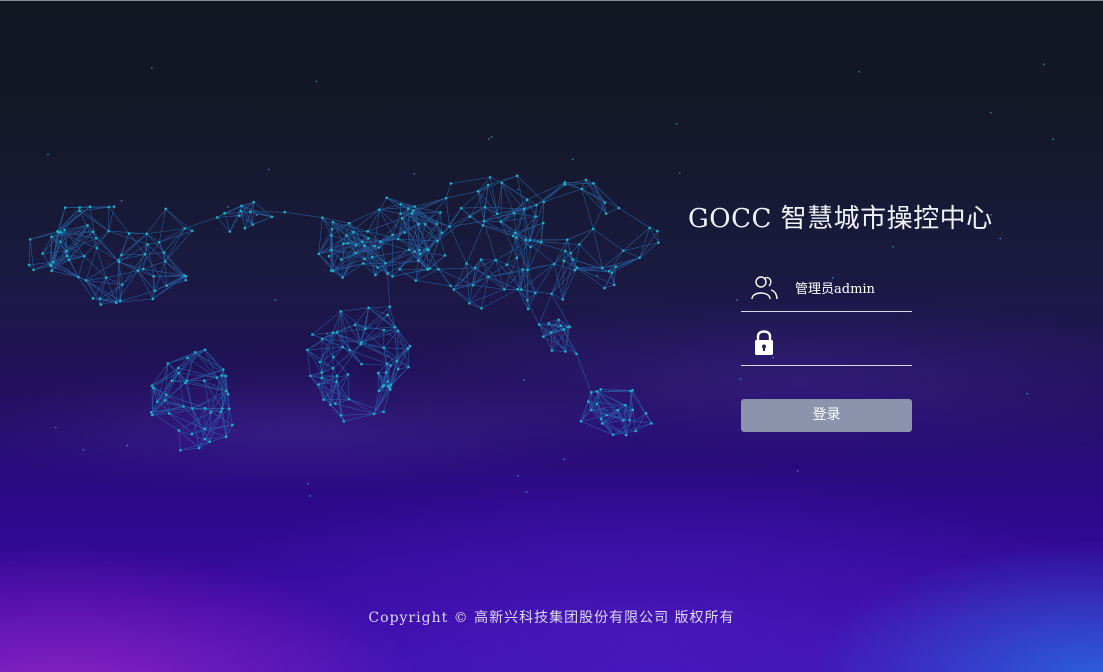 The height and width of the screenshot is (672, 1103). I want to click on password-input, so click(847, 343).